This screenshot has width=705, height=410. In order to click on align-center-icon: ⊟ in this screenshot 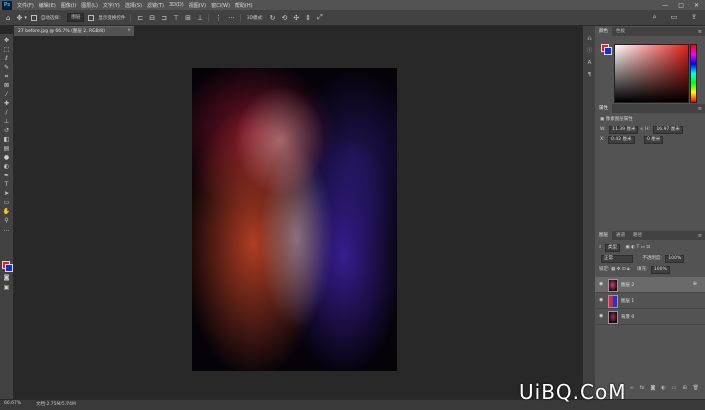, I will do `click(152, 18)`.